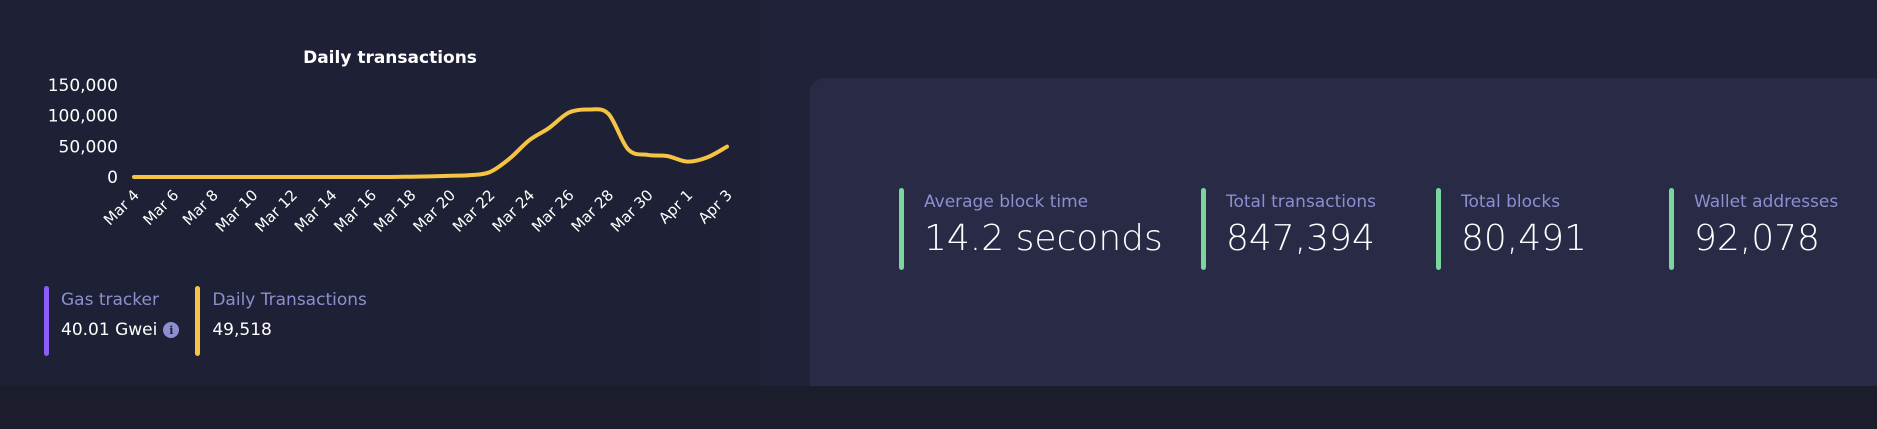 This screenshot has width=1877, height=429. What do you see at coordinates (109, 330) in the screenshot?
I see `gas-tracker-value: 40.01 Gwei` at bounding box center [109, 330].